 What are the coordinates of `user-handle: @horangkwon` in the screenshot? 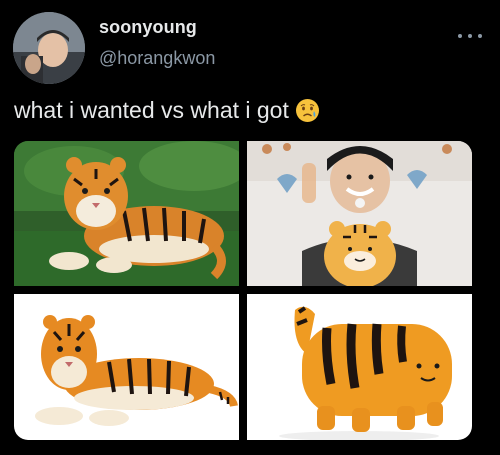 It's located at (157, 58).